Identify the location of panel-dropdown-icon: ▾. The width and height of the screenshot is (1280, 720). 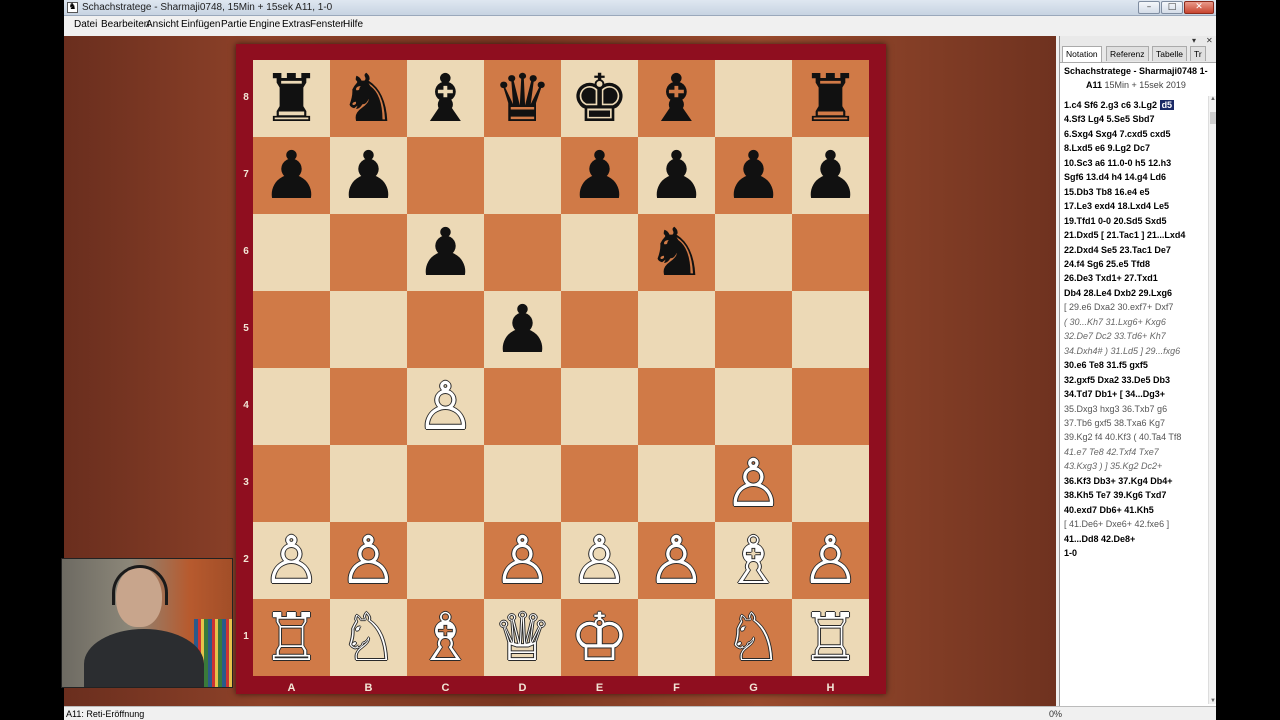
(1194, 40).